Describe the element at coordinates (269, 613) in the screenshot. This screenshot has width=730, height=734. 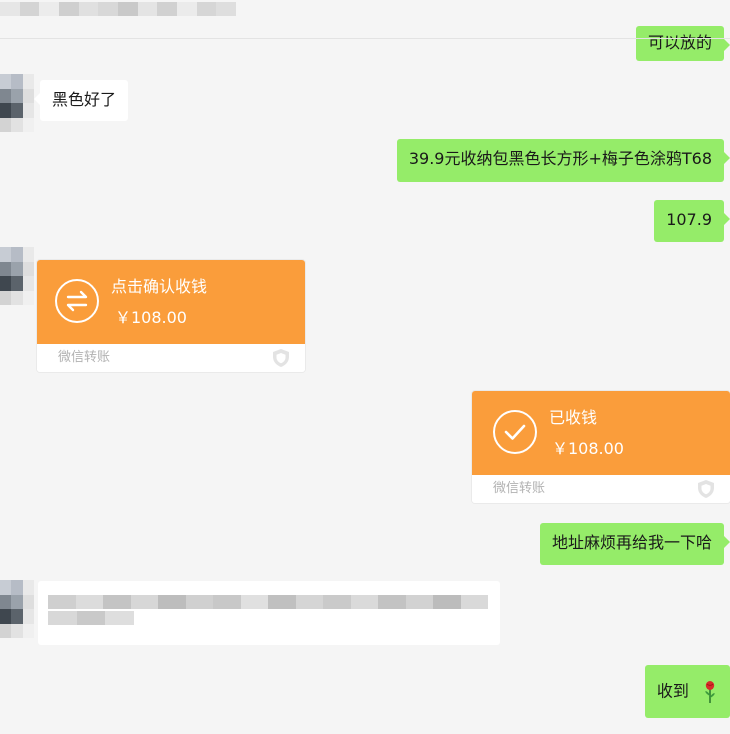
I see `message-bubble-received-blurred` at that location.